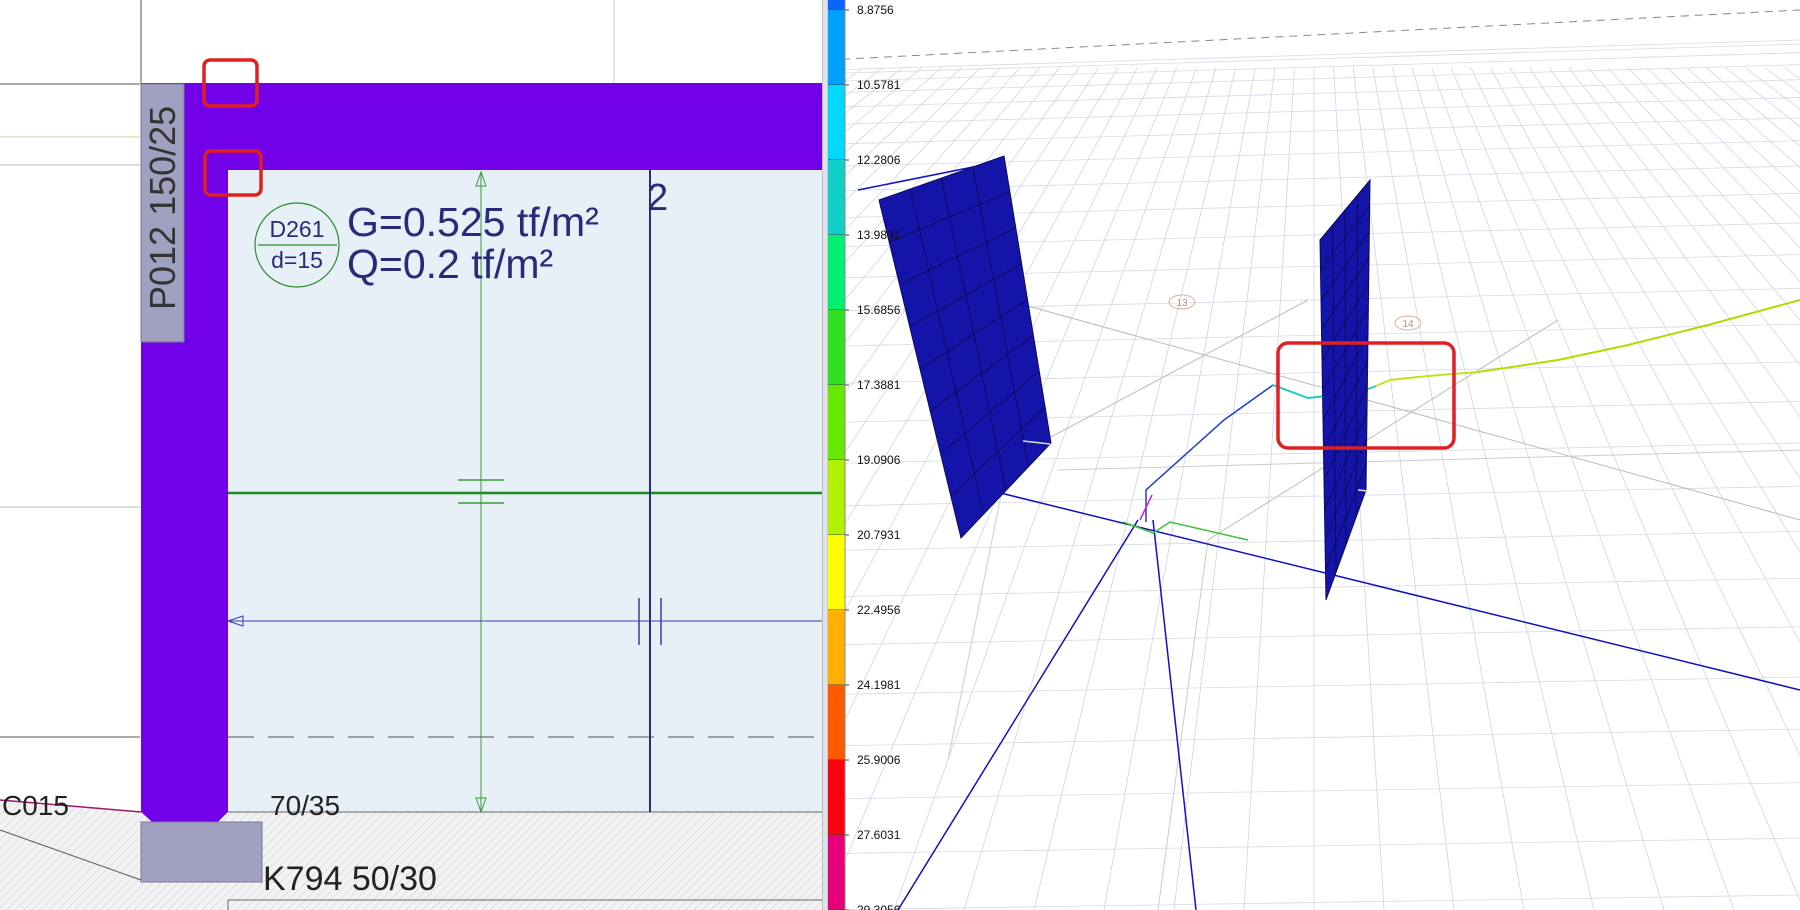  What do you see at coordinates (450, 264) in the screenshot?
I see `load-q: Q=0.2 tf/m²` at bounding box center [450, 264].